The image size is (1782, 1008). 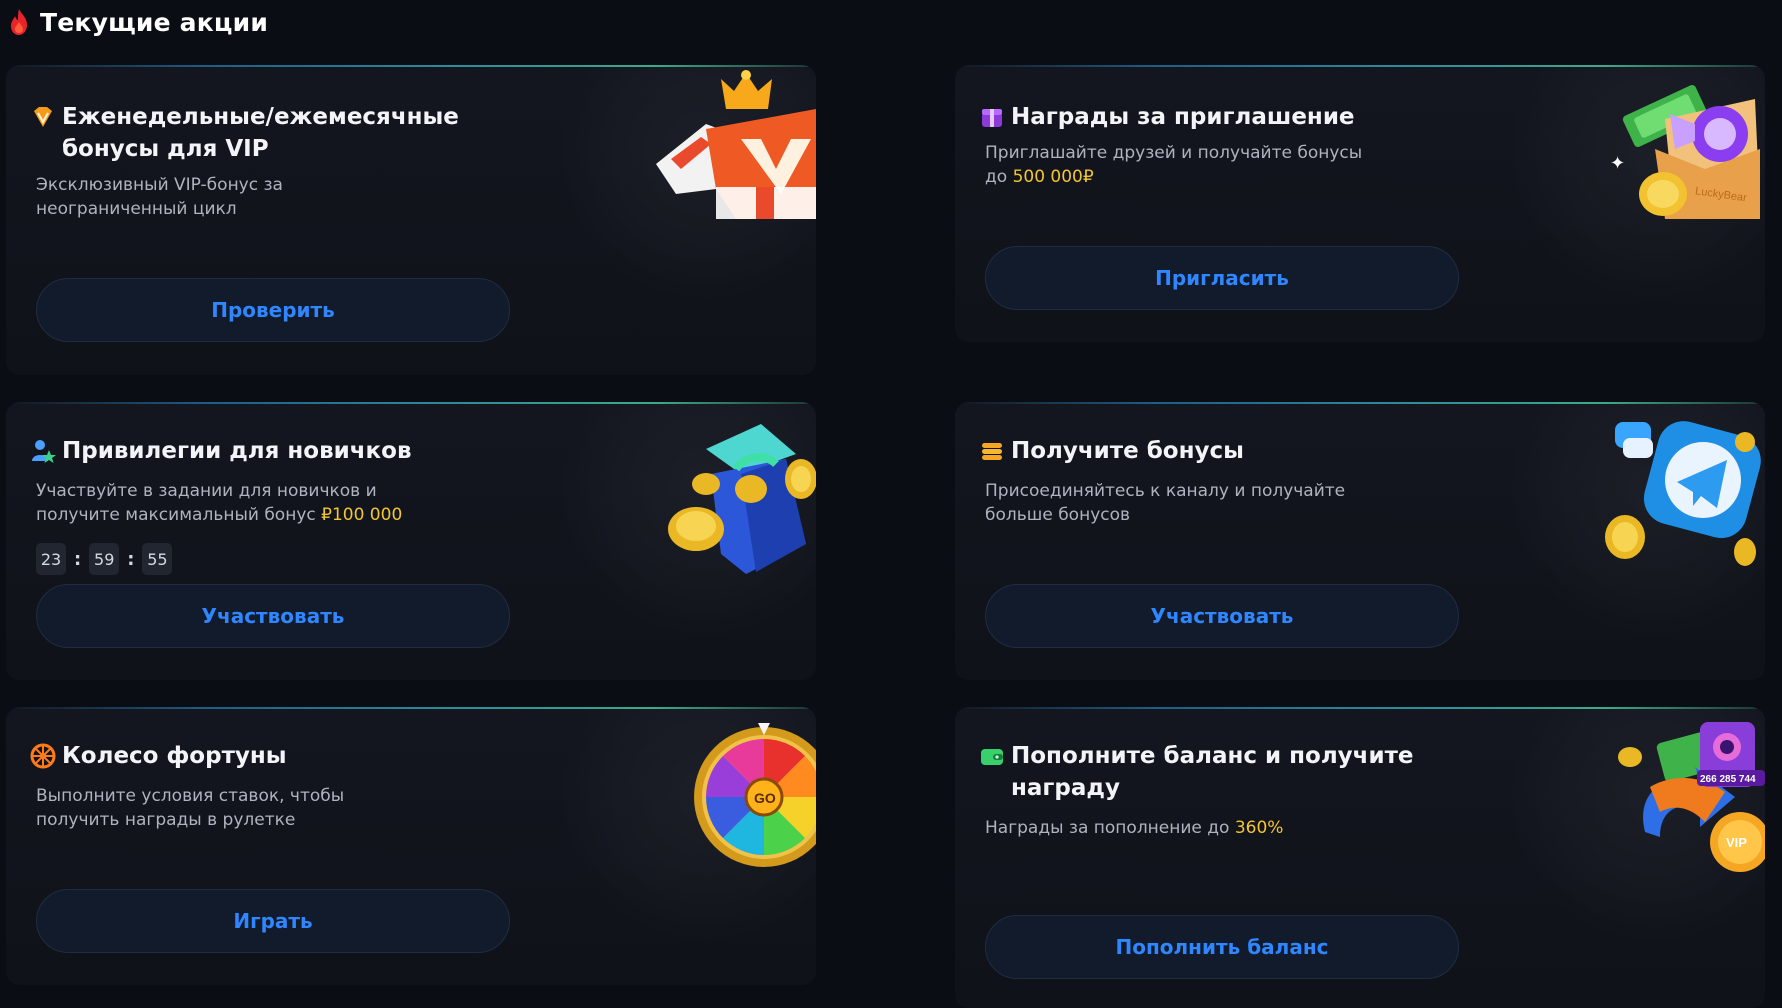 I want to click on telegram-illustration, so click(x=1683, y=493).